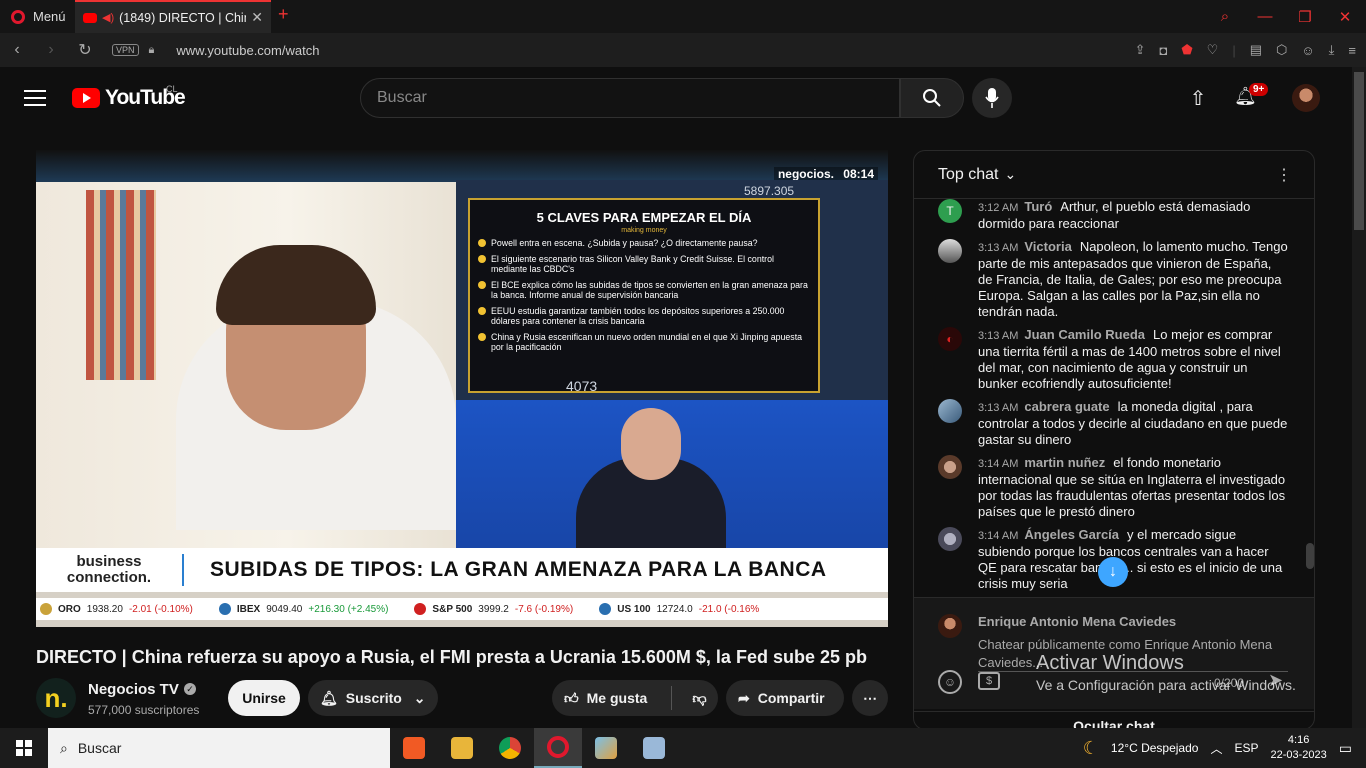  I want to click on cube-icon: ⬡, so click(1281, 50).